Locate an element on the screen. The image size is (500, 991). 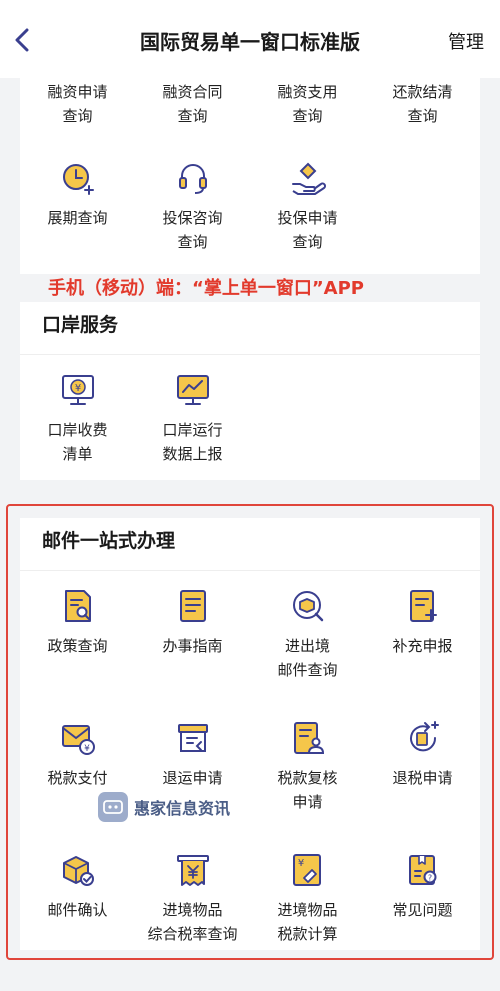
watermark: 惠家信息资讯 is located at coordinates (164, 807).